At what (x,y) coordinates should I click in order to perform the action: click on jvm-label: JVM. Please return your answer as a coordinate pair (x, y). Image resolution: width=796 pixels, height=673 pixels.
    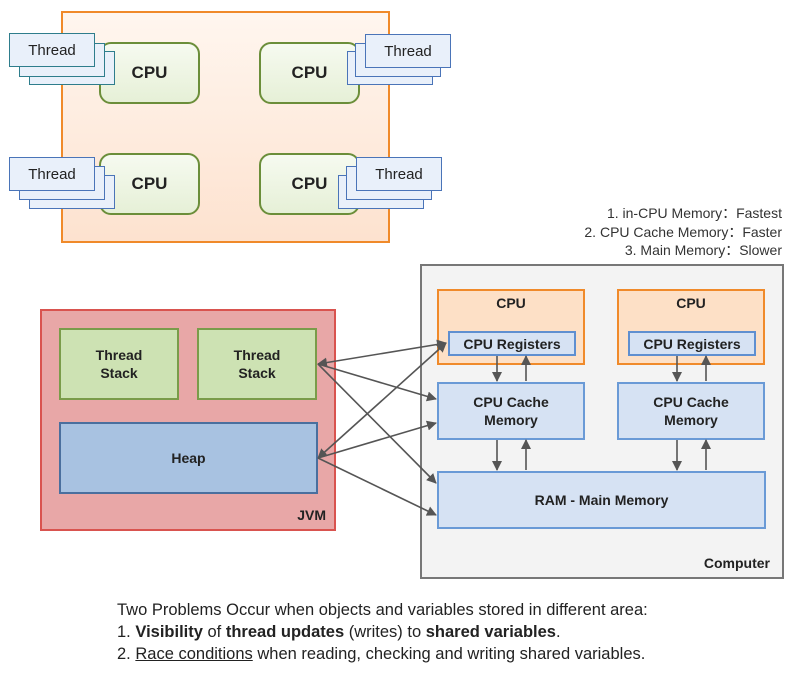
    Looking at the image, I should click on (311, 515).